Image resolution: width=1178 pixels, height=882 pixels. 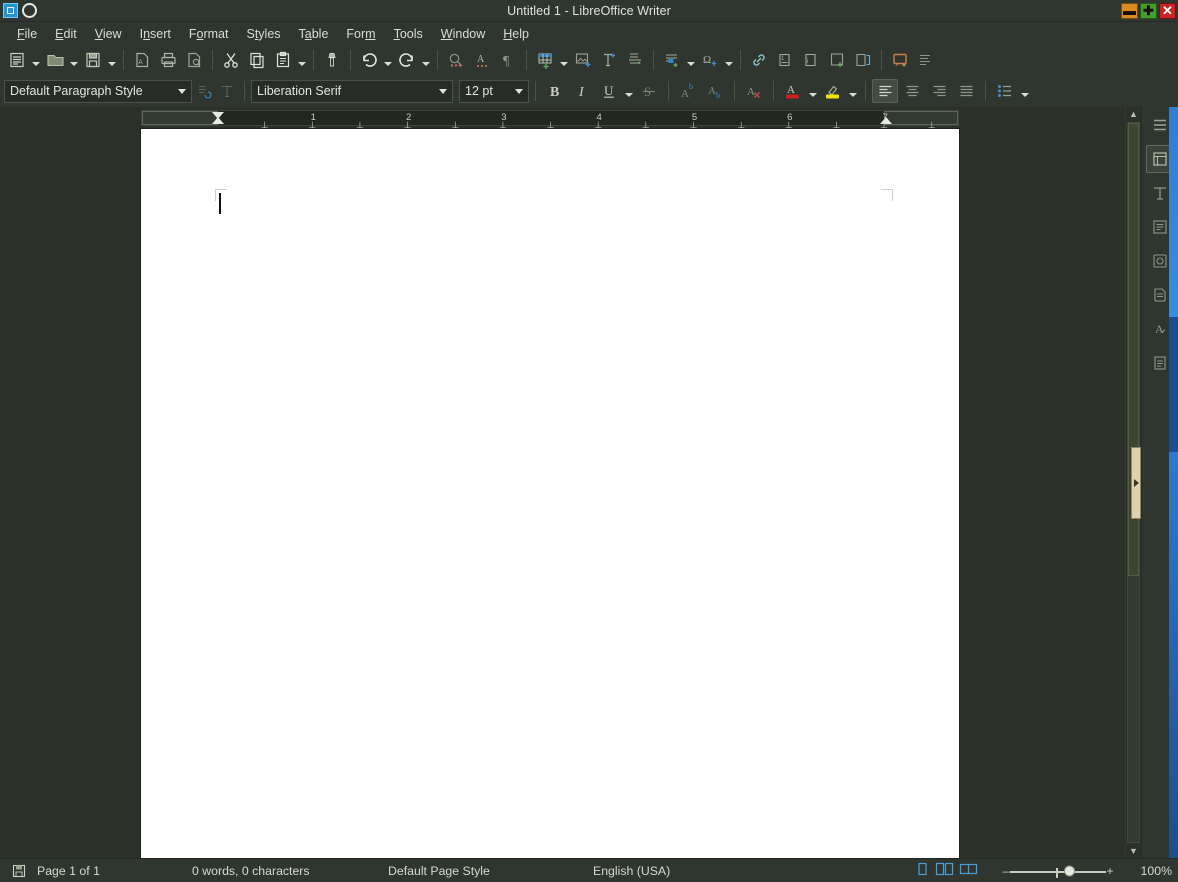 I want to click on language-status: English (USA), so click(x=693, y=871).